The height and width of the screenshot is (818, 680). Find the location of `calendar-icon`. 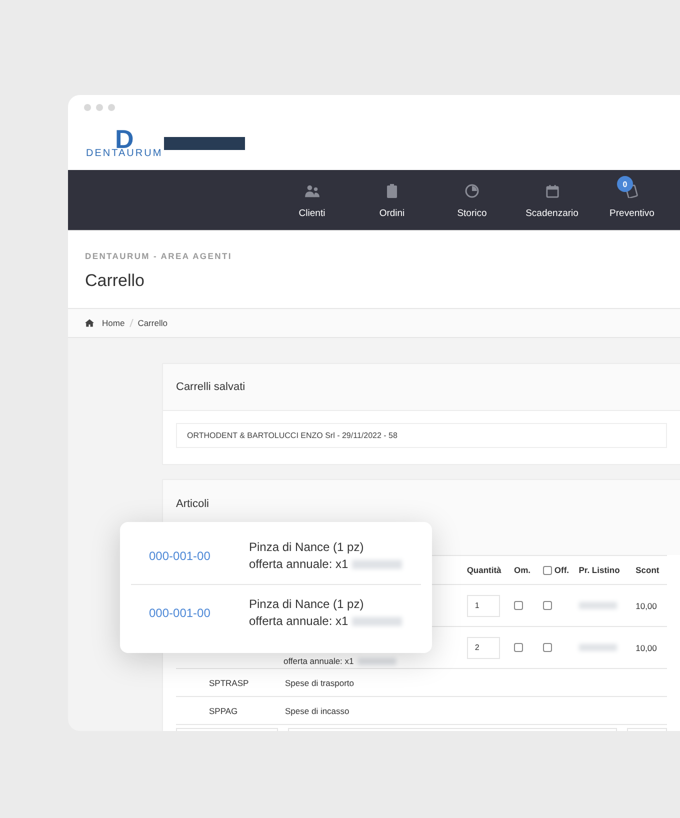

calendar-icon is located at coordinates (552, 191).